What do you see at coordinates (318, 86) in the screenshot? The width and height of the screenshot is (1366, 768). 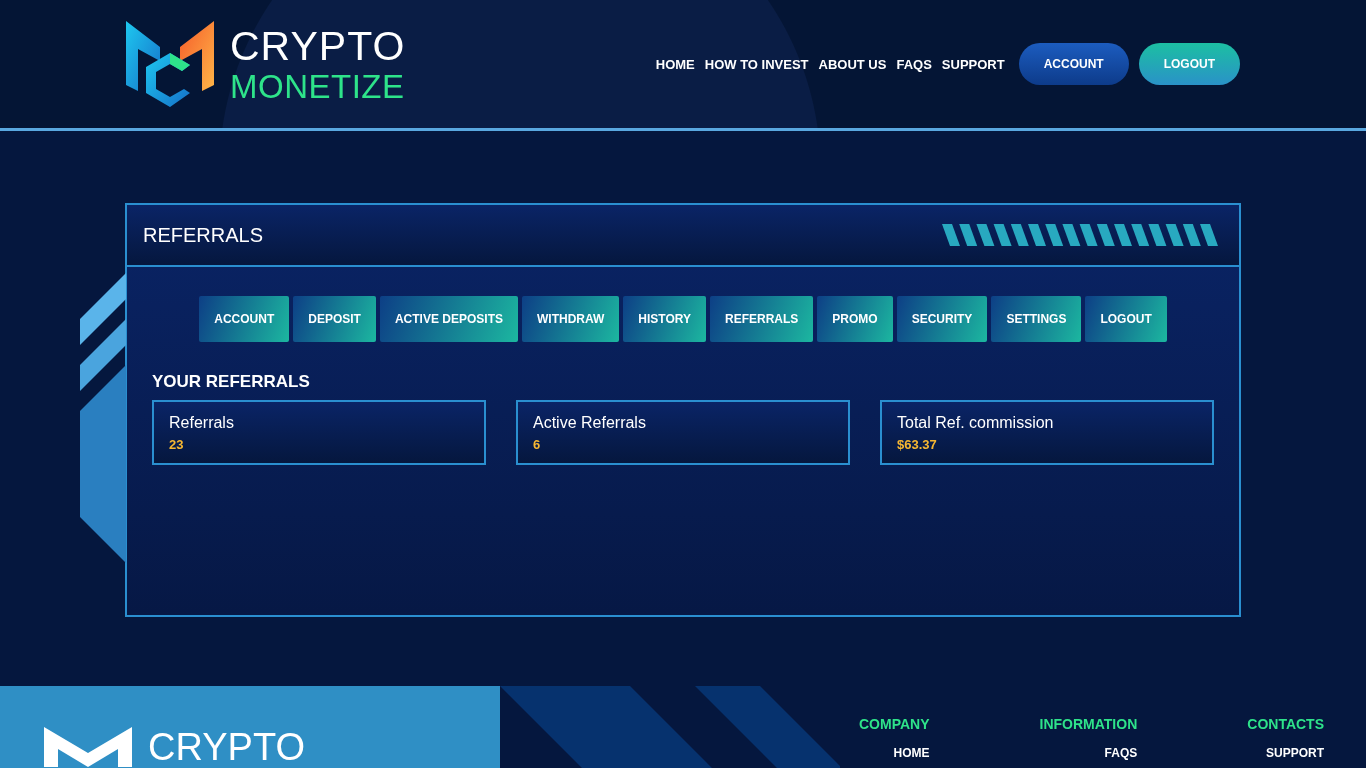 I see `logo-subtext: MONETIZE` at bounding box center [318, 86].